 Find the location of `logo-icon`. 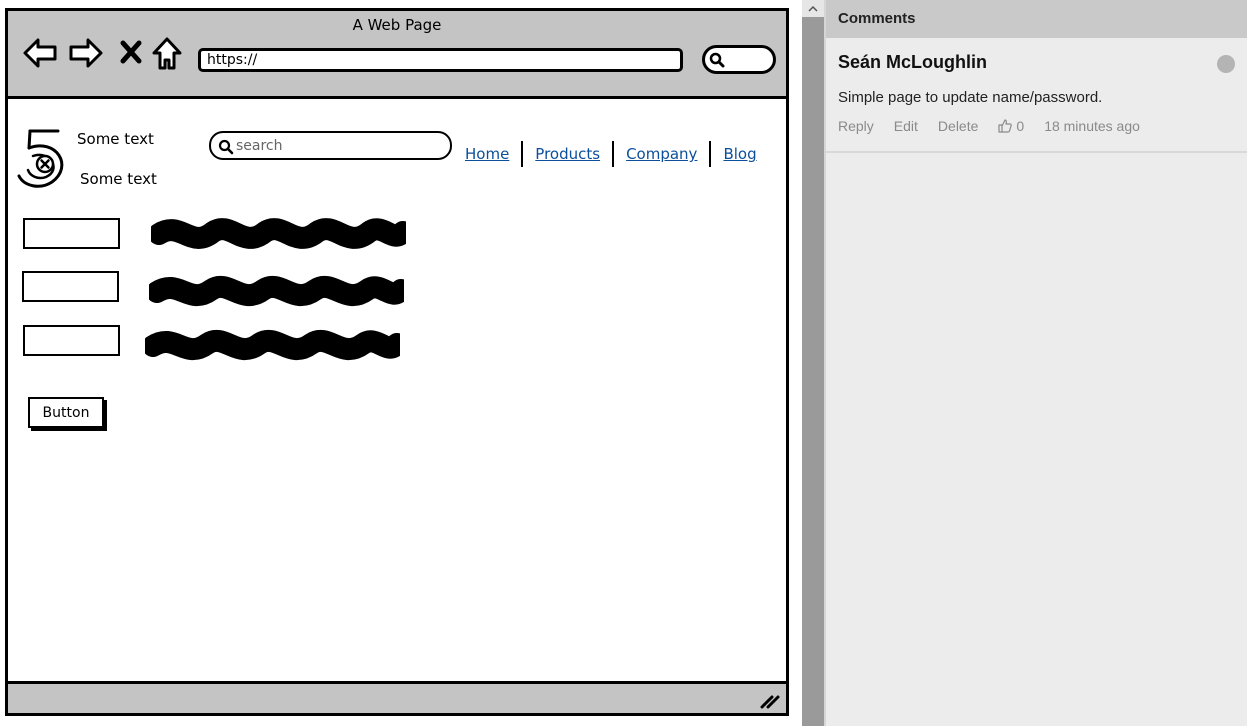

logo-icon is located at coordinates (40, 158).